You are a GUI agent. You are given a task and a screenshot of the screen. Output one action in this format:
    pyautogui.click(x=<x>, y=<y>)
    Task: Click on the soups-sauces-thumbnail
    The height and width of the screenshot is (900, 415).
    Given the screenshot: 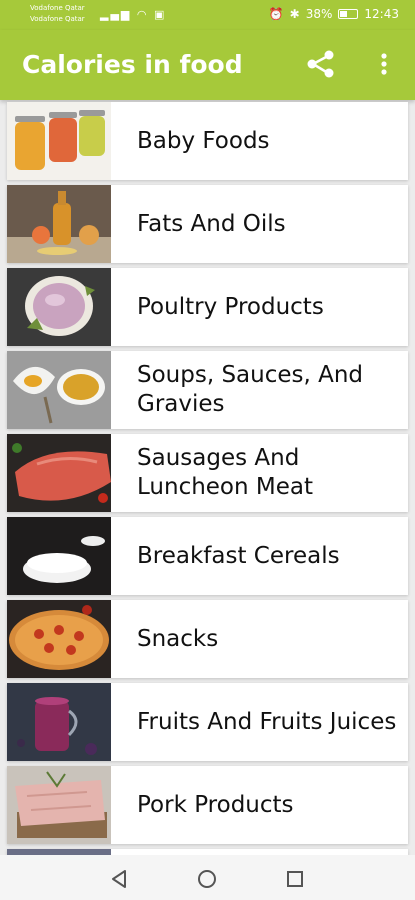 What is the action you would take?
    pyautogui.click(x=59, y=390)
    